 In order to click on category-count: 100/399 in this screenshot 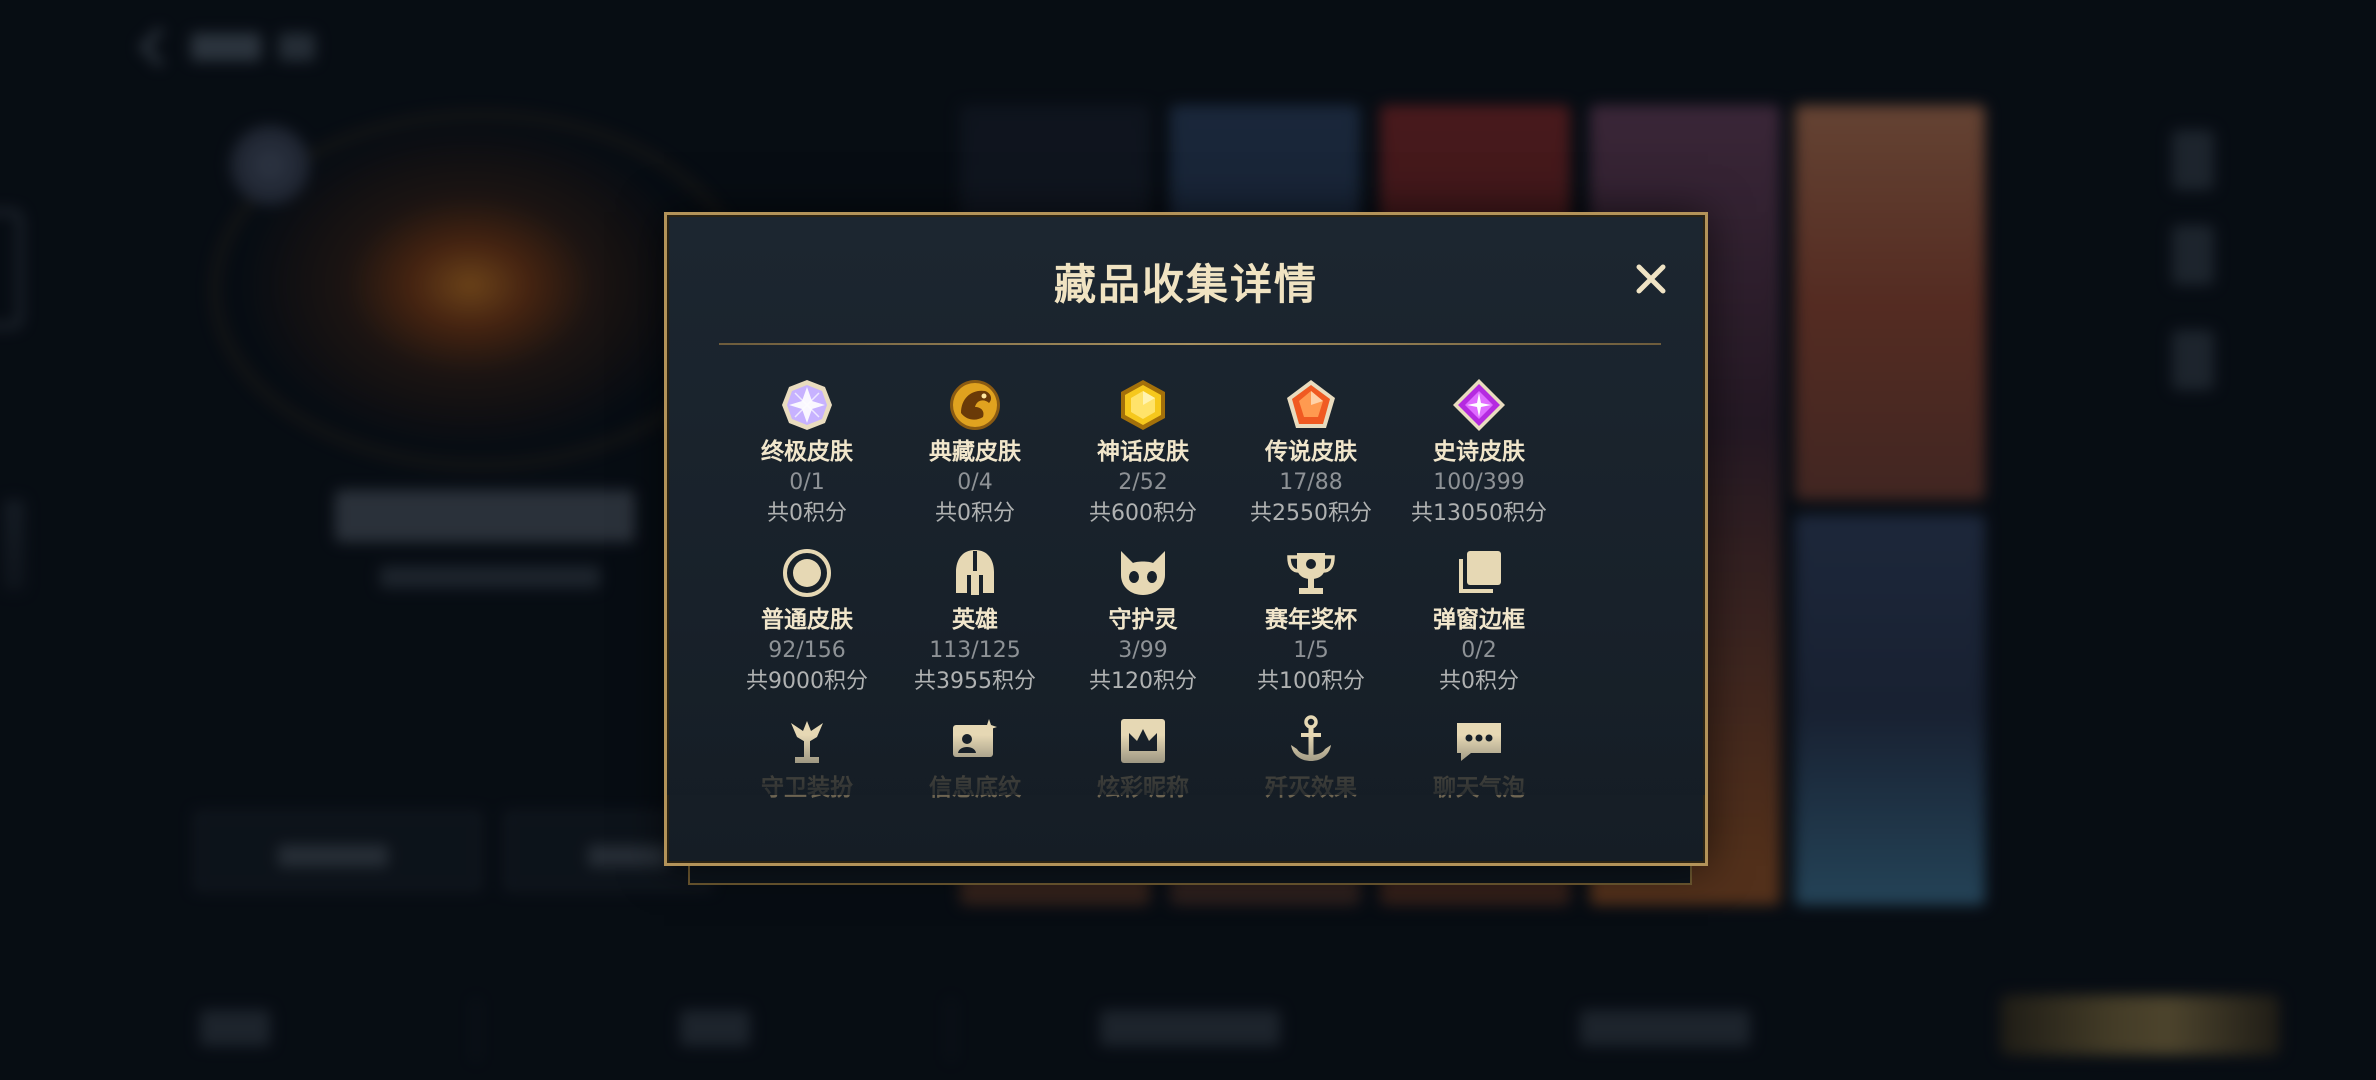, I will do `click(1479, 482)`.